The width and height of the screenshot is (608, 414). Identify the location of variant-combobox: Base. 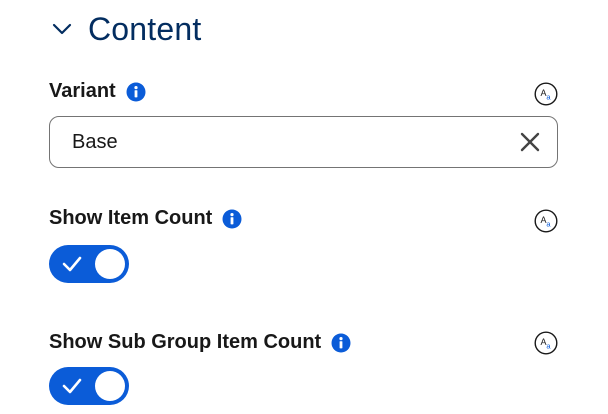
(303, 142).